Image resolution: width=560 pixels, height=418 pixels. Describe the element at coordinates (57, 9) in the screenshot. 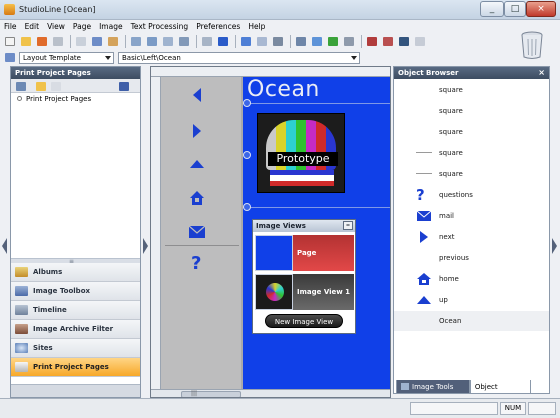

I see `window-title: StudioLine [Ocean]` at that location.